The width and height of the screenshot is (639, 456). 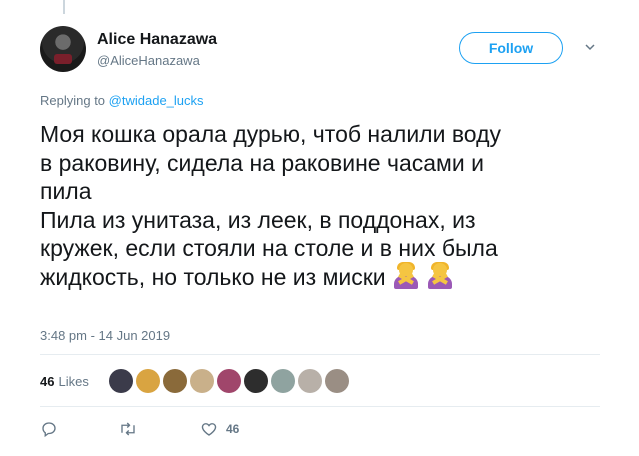 I want to click on author-handle: @AliceHanazawa, so click(x=148, y=60).